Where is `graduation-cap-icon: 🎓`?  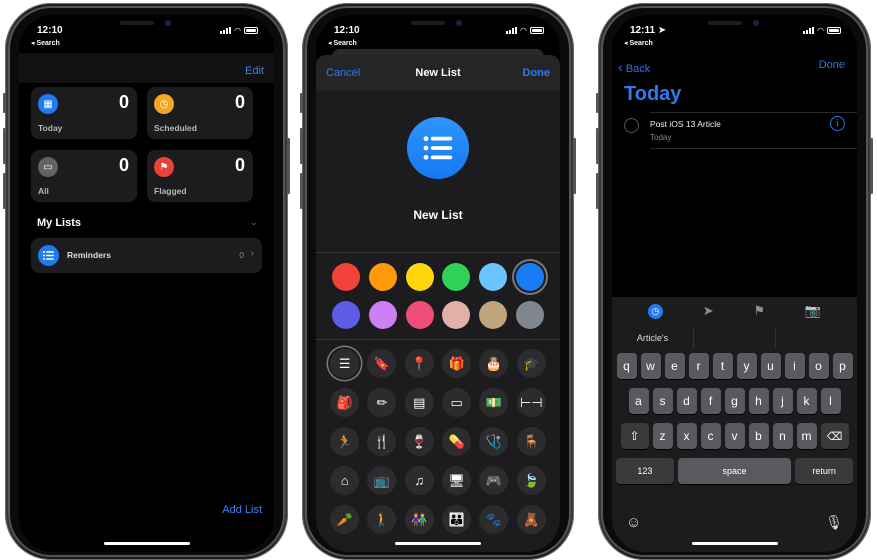 graduation-cap-icon: 🎓 is located at coordinates (531, 363).